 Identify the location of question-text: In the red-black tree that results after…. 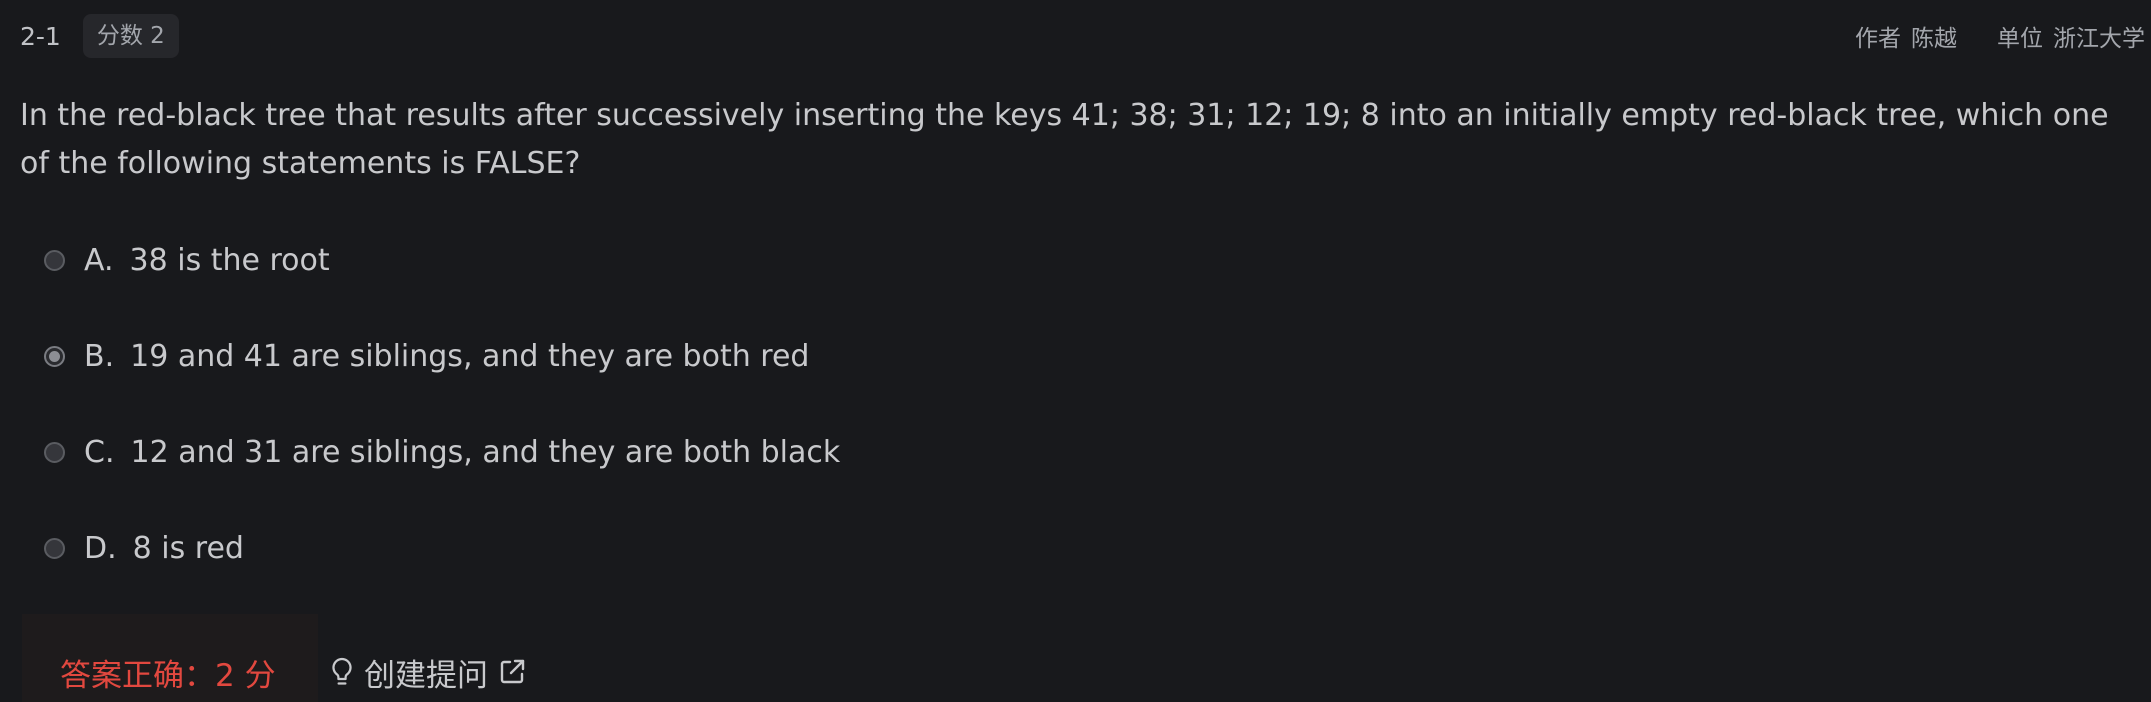
(1064, 139).